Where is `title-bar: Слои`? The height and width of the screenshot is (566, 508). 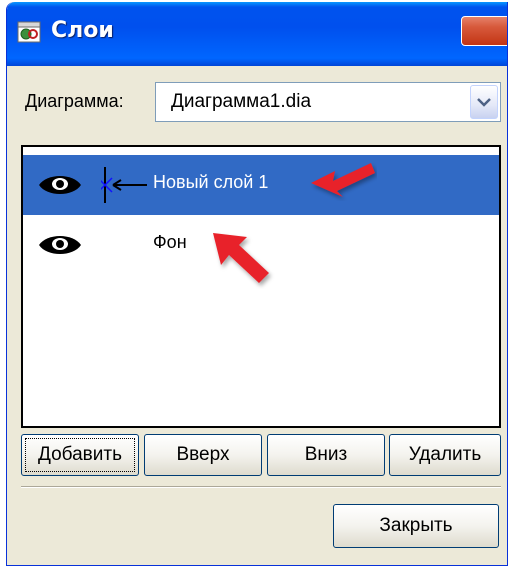
title-bar: Слои is located at coordinates (257, 34).